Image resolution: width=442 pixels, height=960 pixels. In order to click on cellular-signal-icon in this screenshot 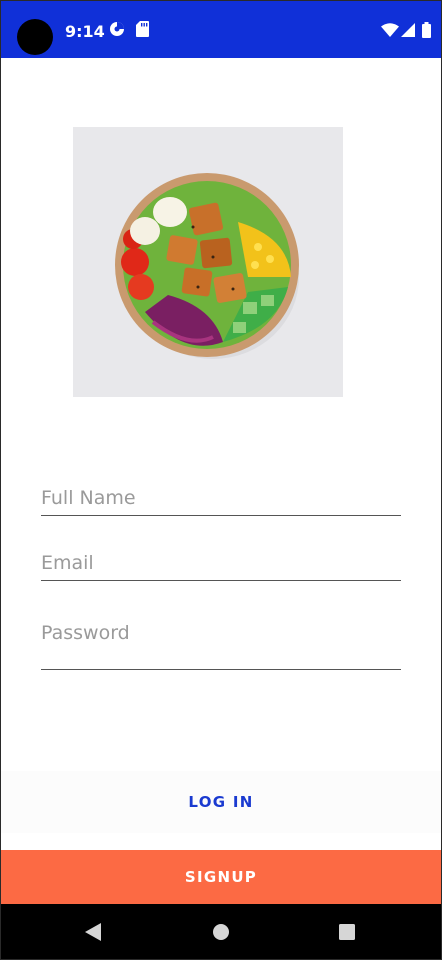, I will do `click(408, 30)`.